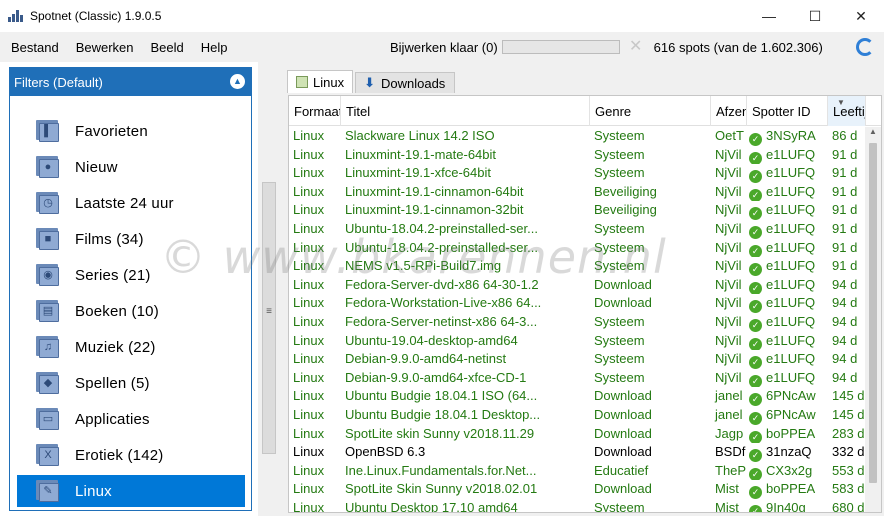 The image size is (884, 516). What do you see at coordinates (48, 275) in the screenshot?
I see `folder-icon: ◉` at bounding box center [48, 275].